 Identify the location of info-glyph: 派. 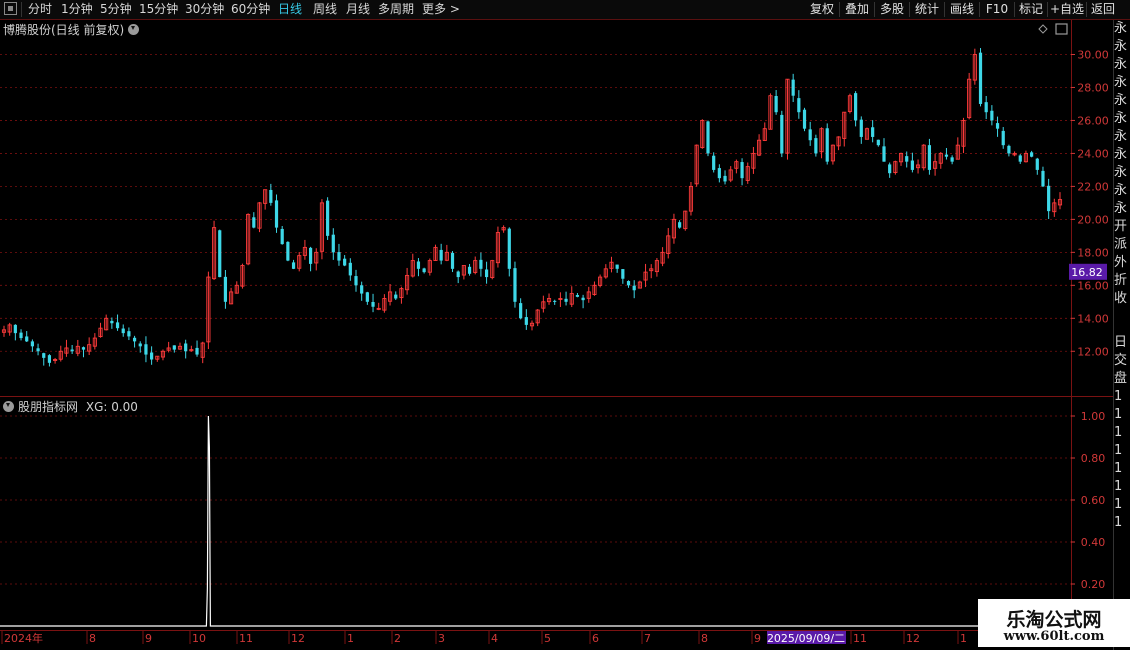
(1121, 244).